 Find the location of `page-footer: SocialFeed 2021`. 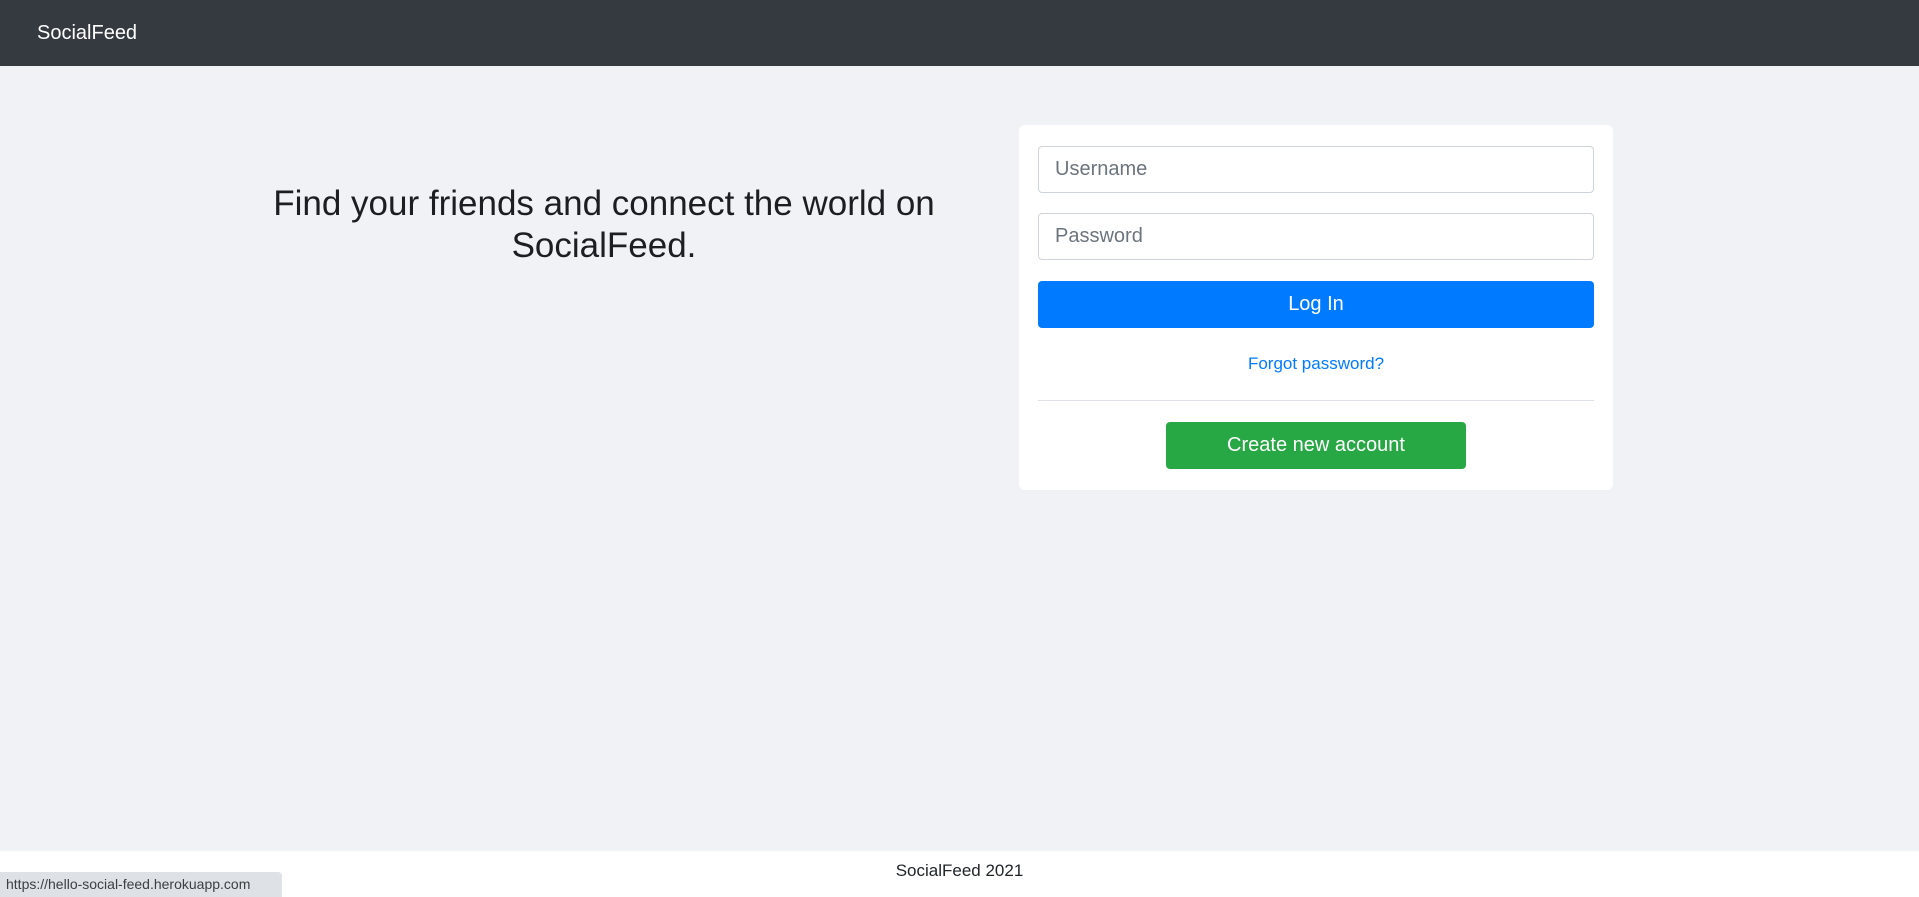

page-footer: SocialFeed 2021 is located at coordinates (959, 874).